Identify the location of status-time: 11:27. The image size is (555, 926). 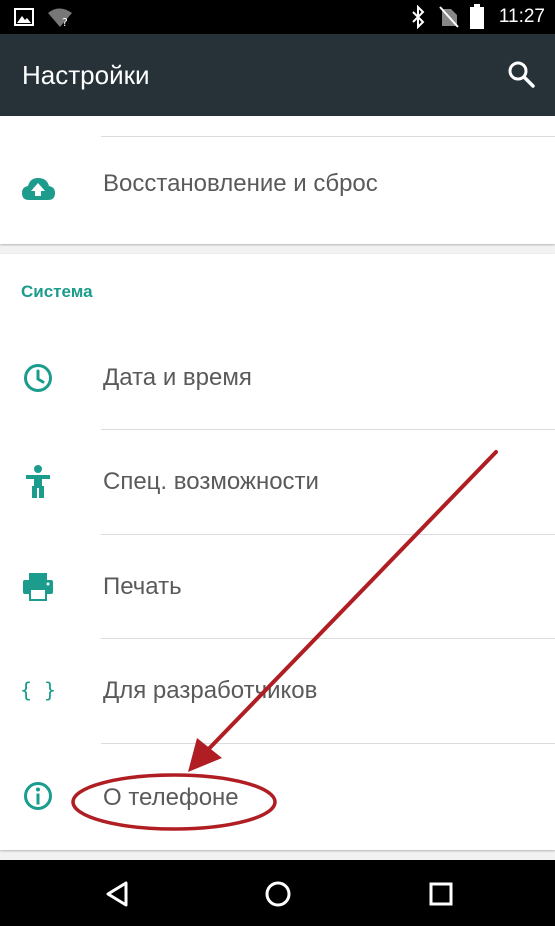
(521, 16).